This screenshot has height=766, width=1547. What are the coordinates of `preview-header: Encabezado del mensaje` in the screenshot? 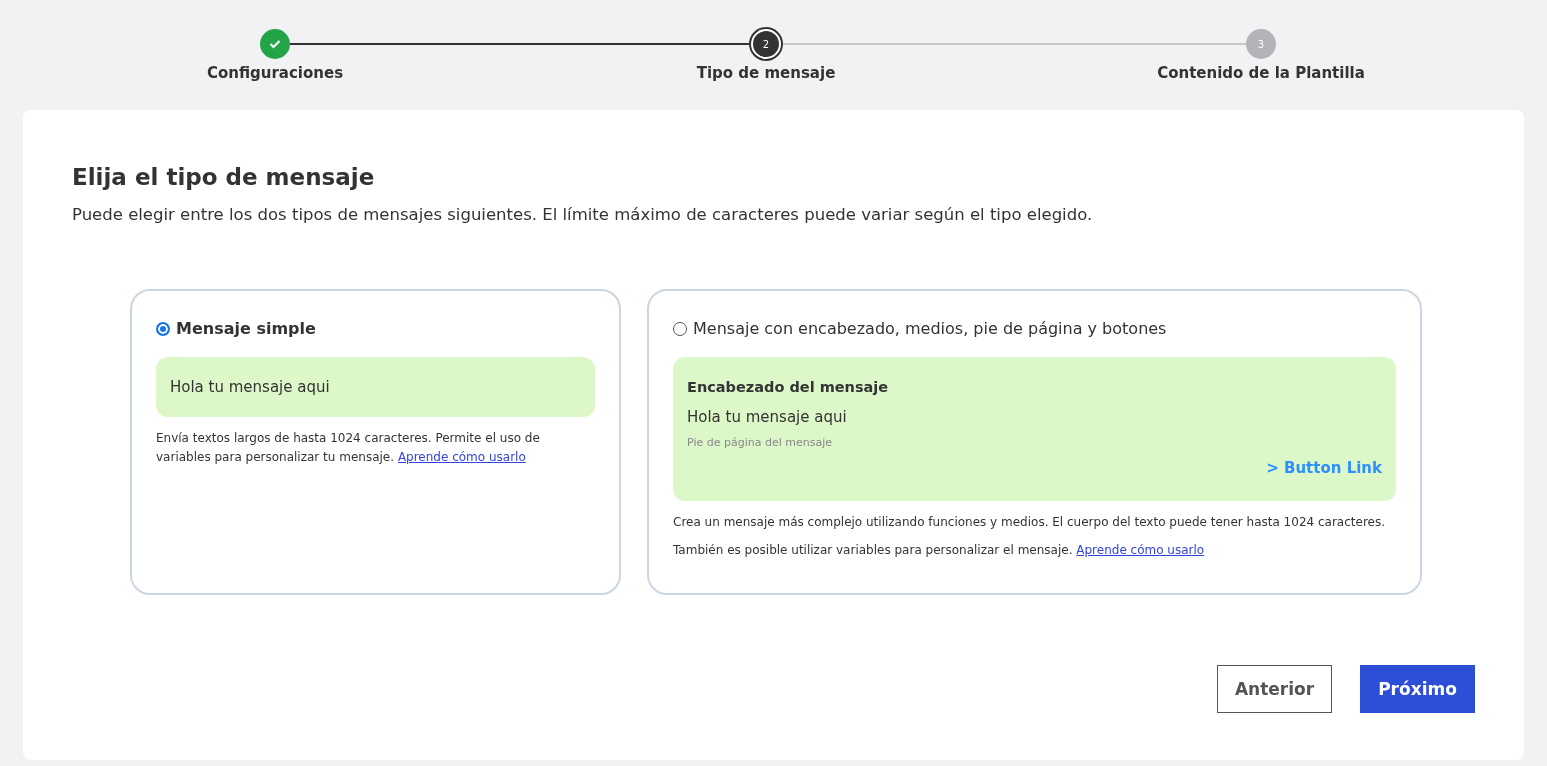 It's located at (788, 388).